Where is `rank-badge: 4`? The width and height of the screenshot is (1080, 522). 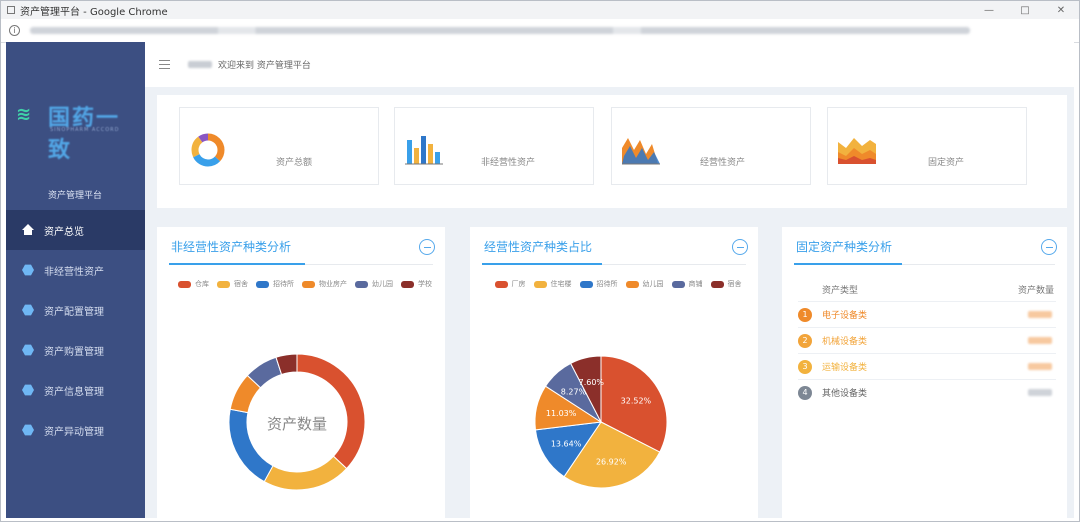
rank-badge: 4 is located at coordinates (805, 392).